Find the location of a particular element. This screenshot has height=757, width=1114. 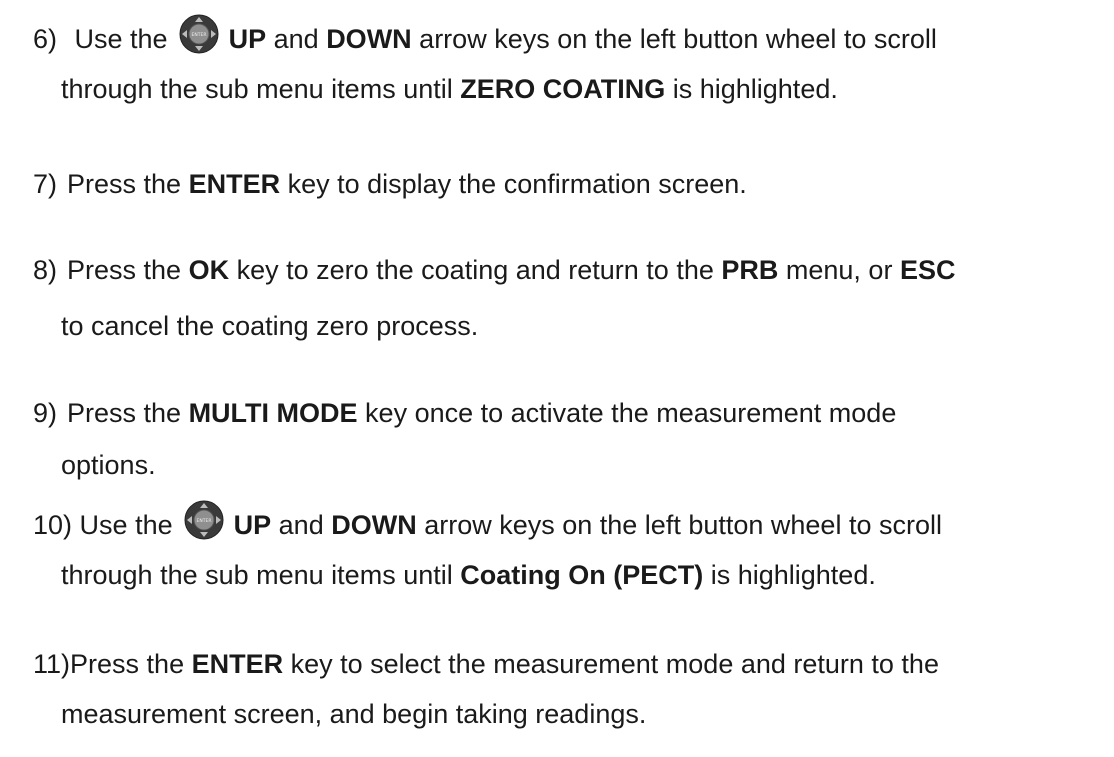

step-number: 6) is located at coordinates (45, 39).